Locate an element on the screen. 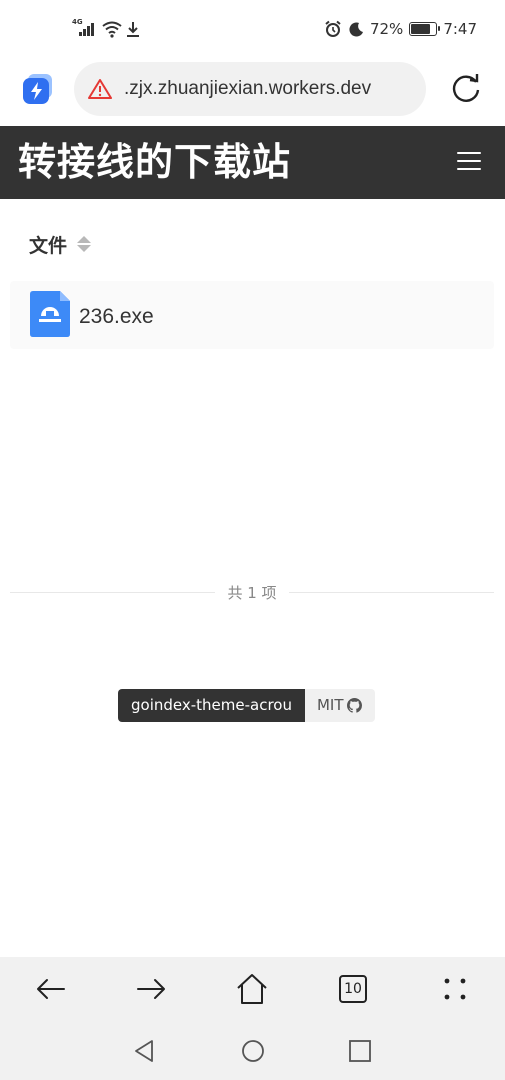 Image resolution: width=505 pixels, height=1080 pixels. clock: 7:47 is located at coordinates (460, 29).